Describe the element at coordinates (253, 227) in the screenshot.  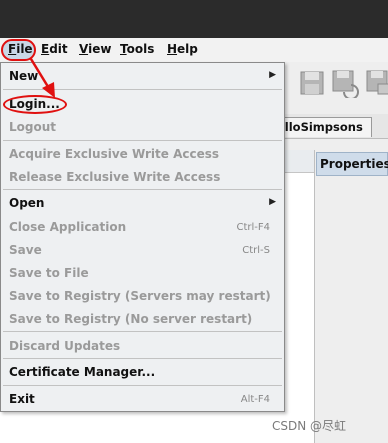
I see `shortcut-close-application: Ctrl-F4` at that location.